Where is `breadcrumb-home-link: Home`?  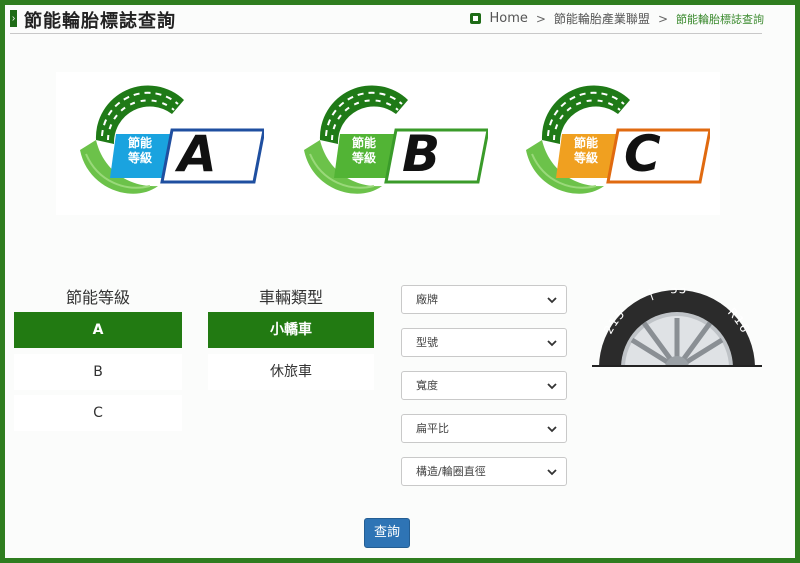 breadcrumb-home-link: Home is located at coordinates (508, 18).